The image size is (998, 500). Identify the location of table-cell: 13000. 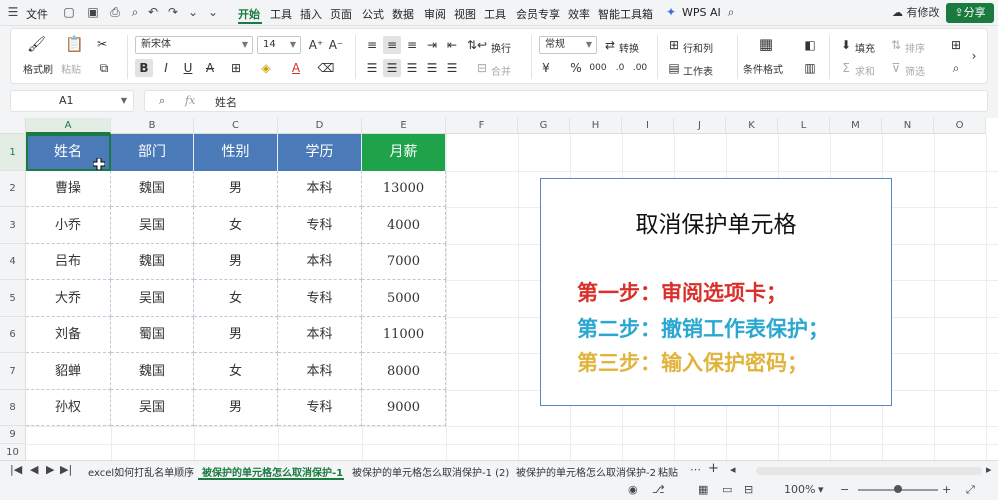
(404, 189).